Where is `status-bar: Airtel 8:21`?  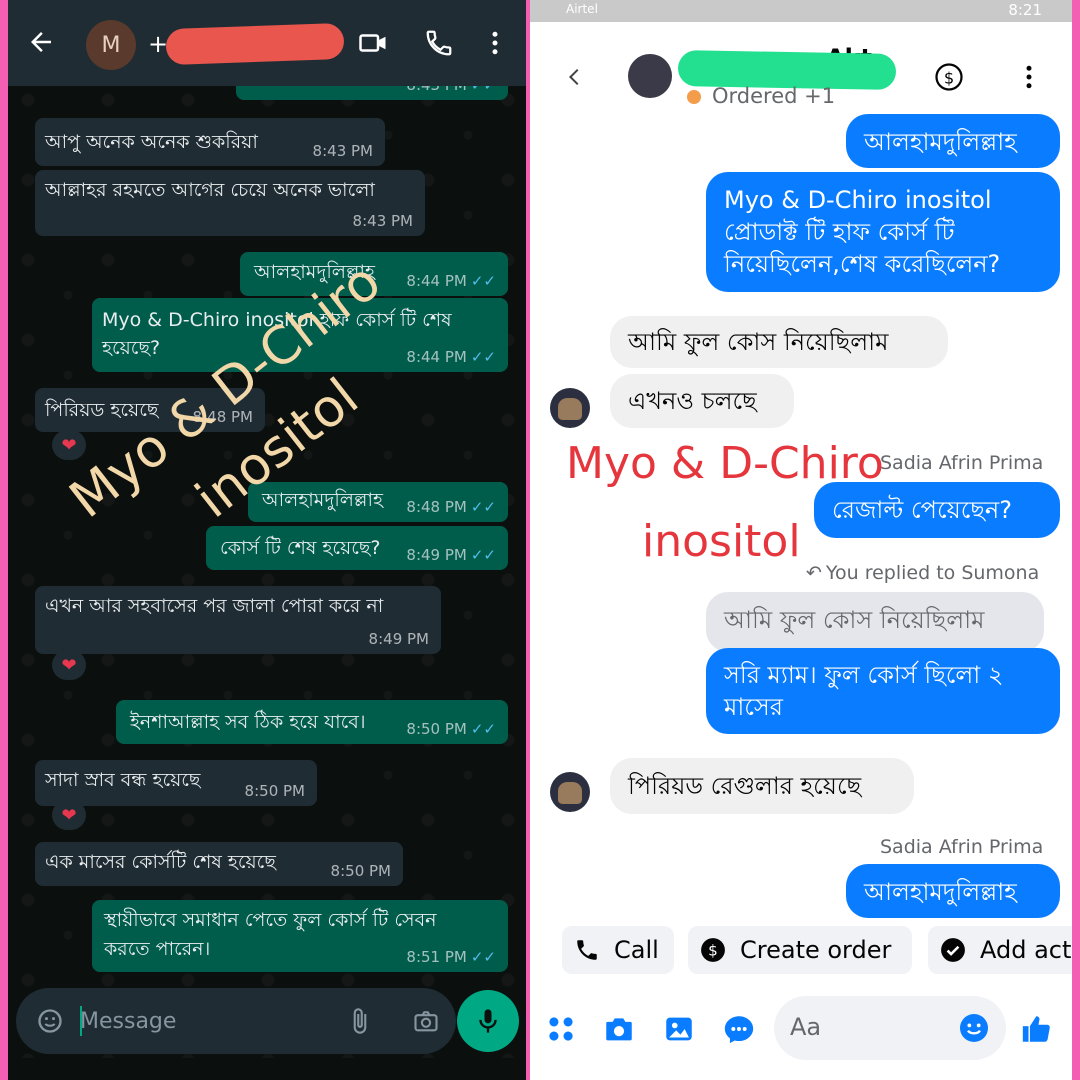 status-bar: Airtel 8:21 is located at coordinates (801, 11).